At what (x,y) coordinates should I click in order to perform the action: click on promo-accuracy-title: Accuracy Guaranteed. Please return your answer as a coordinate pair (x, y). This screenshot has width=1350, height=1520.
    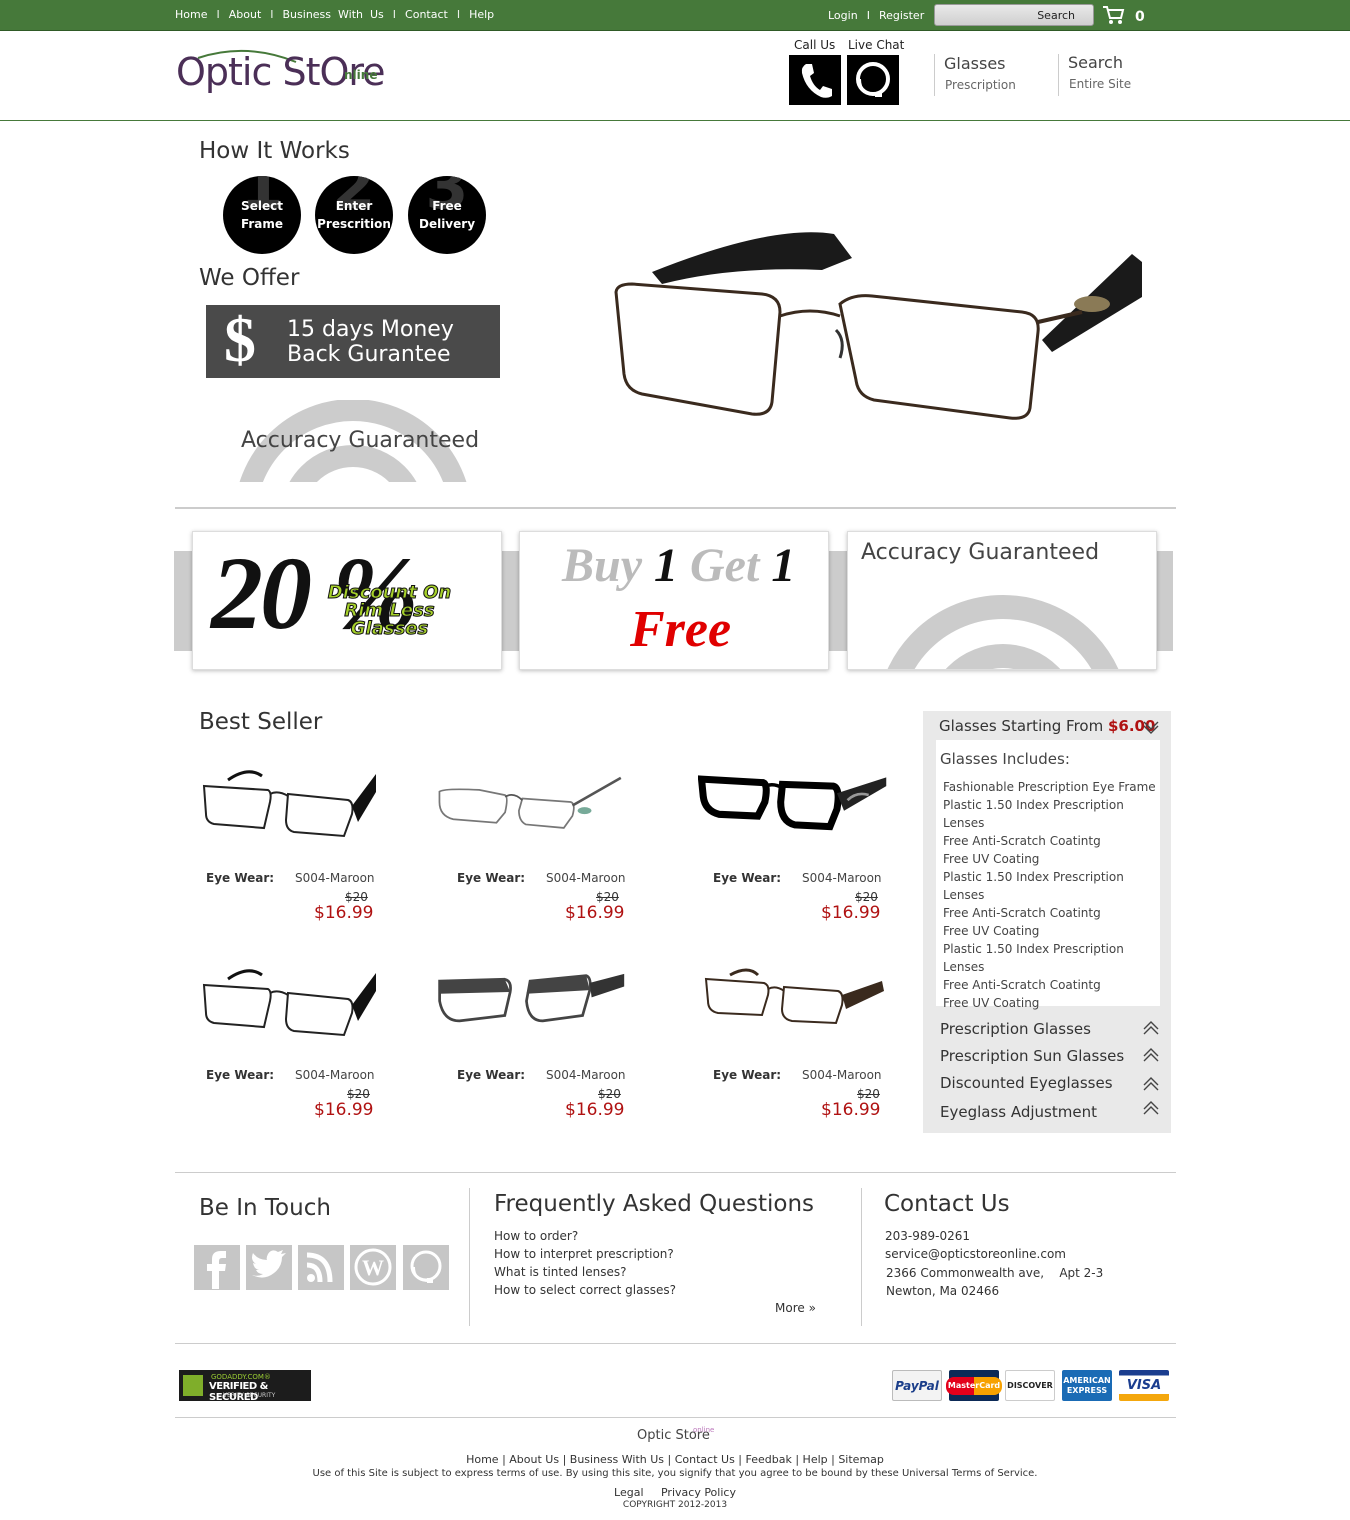
    Looking at the image, I should click on (980, 552).